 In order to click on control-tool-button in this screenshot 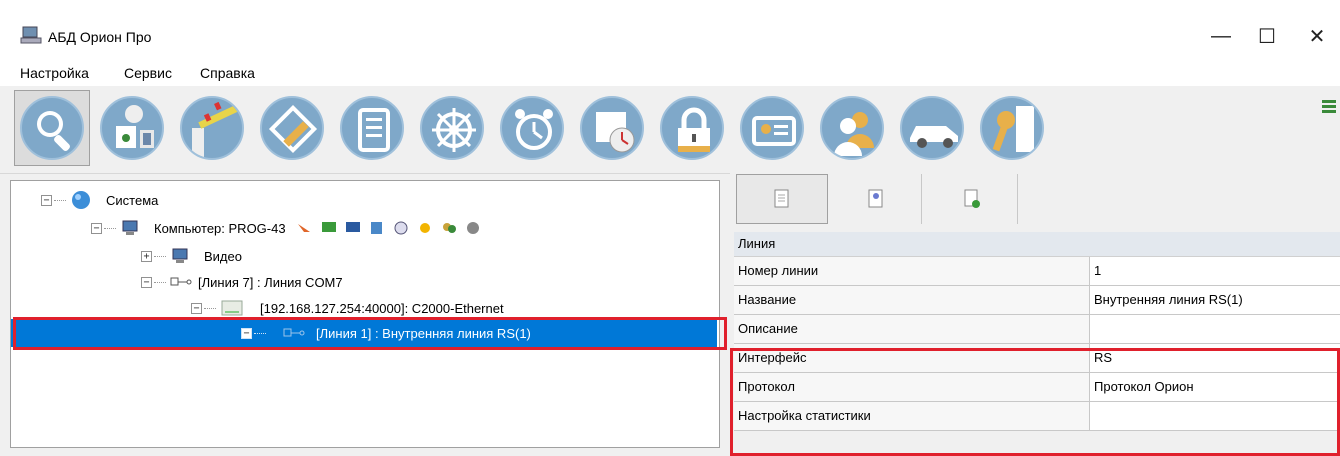, I will do `click(452, 128)`.